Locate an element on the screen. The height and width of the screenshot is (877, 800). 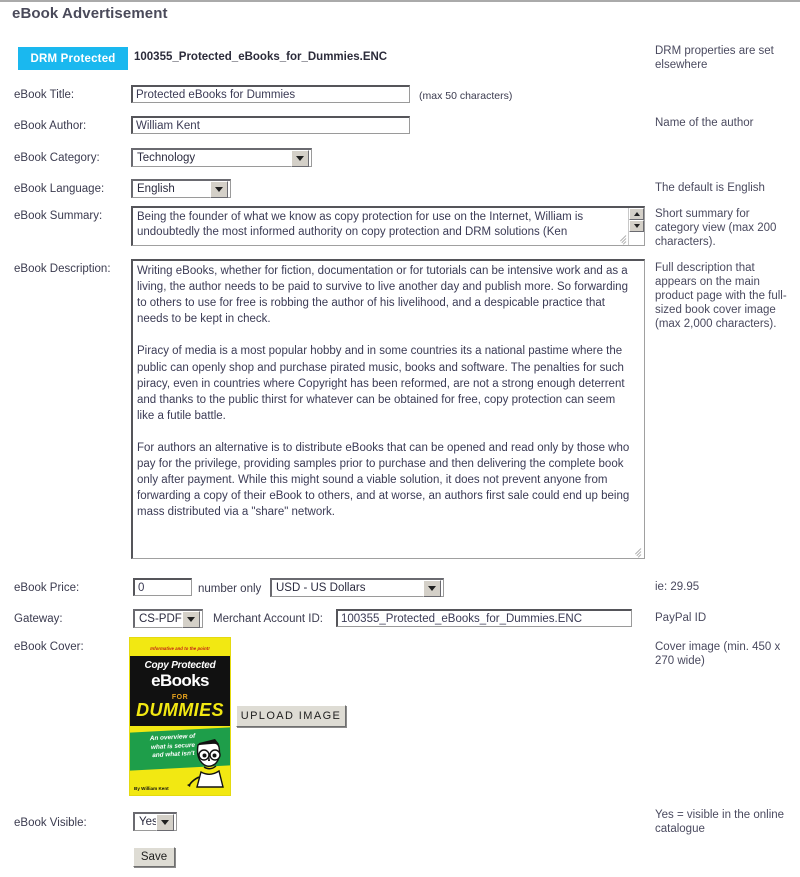
ebook-description-label: eBook Description: is located at coordinates (62, 269).